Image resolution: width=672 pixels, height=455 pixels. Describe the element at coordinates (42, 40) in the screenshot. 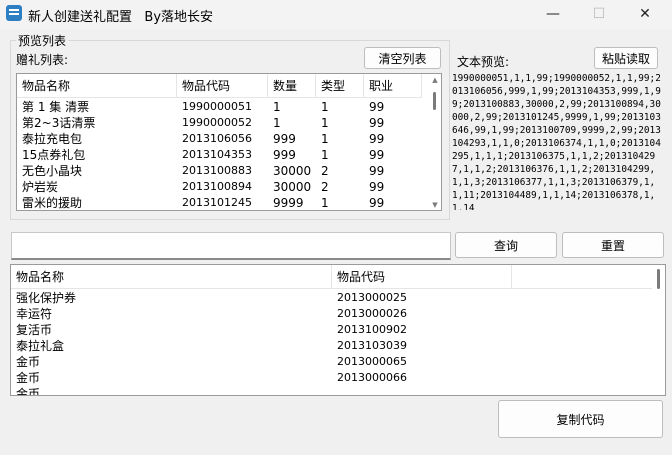

I see `preview-group-legend: 预览列表` at that location.